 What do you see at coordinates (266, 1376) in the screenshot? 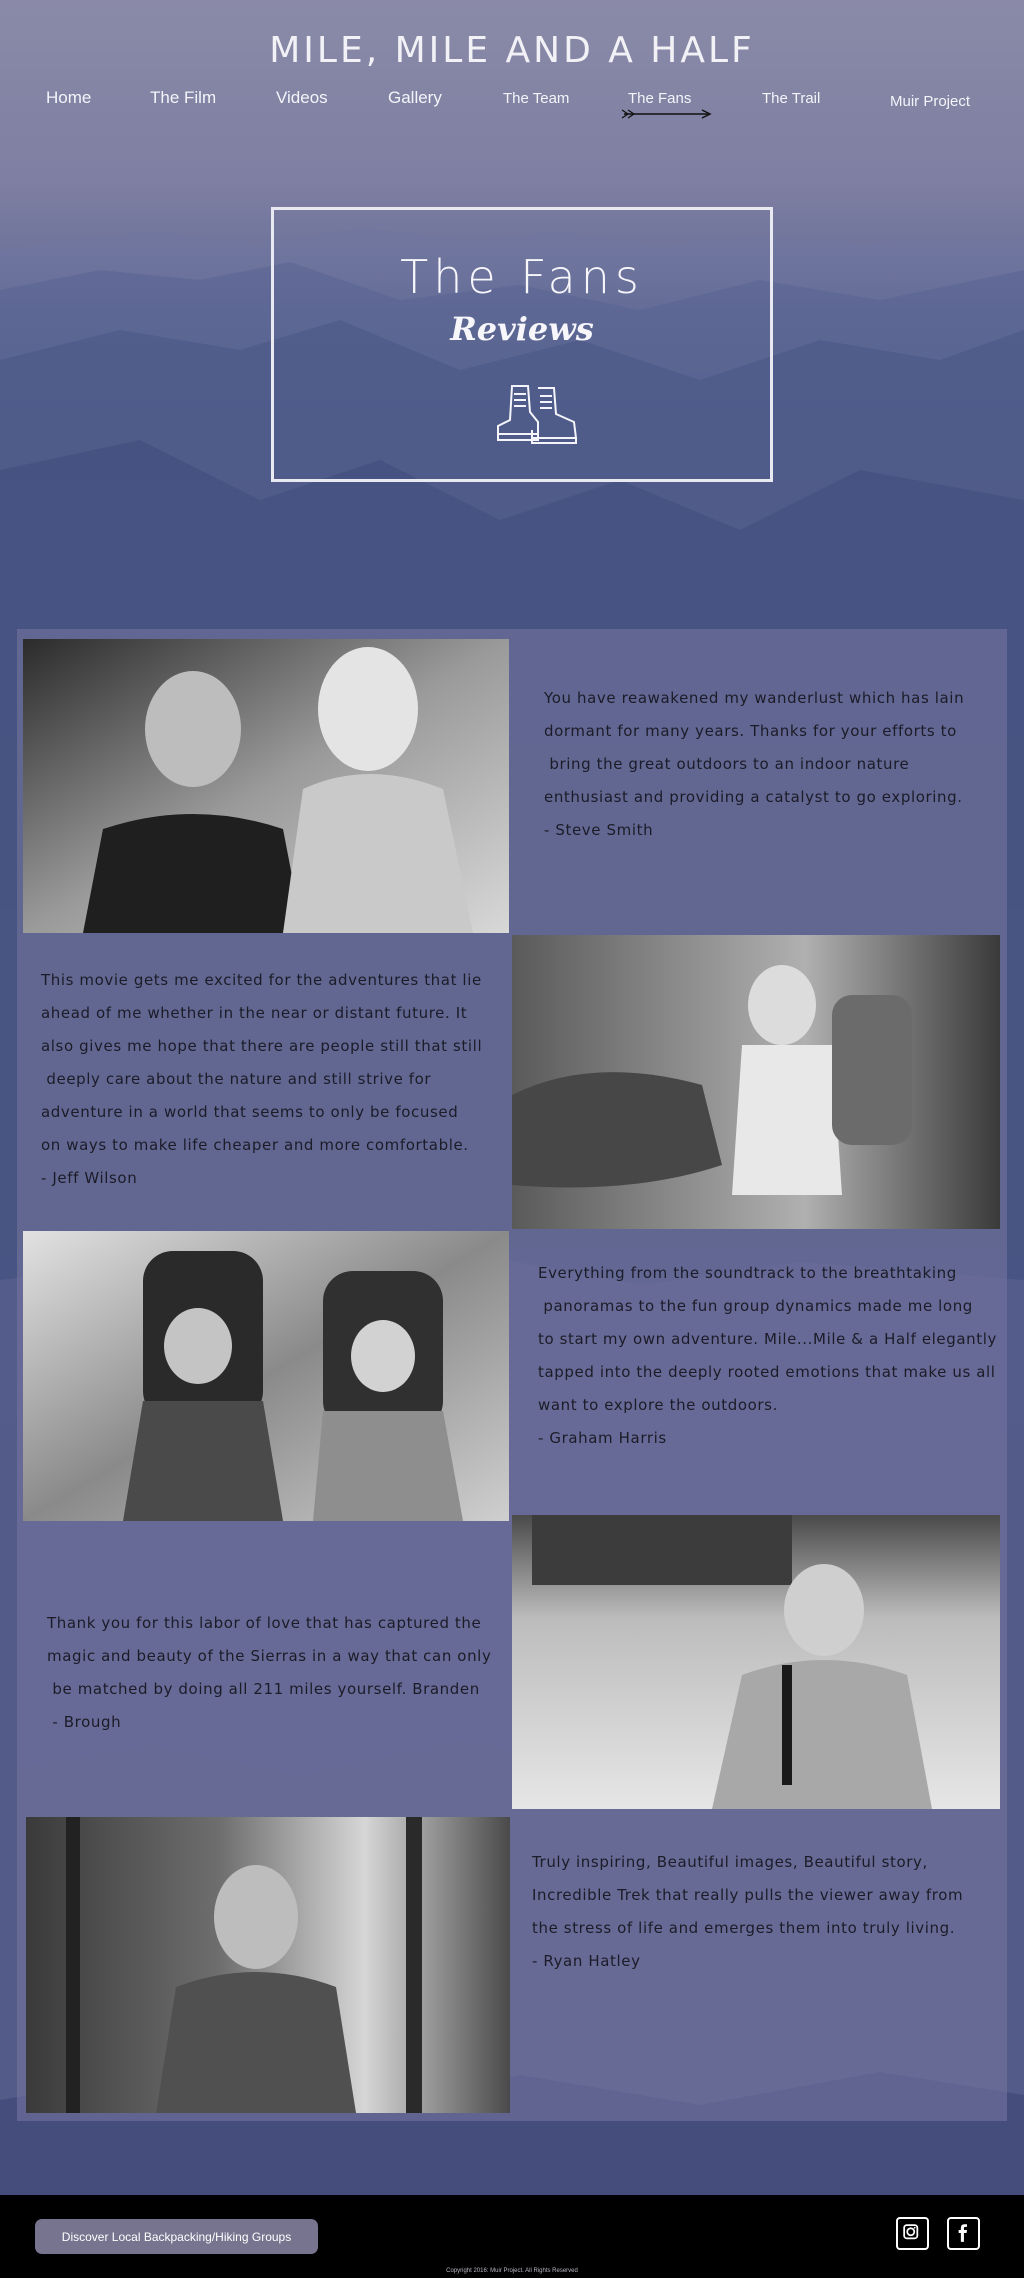
I see `review-photo-graham-harris` at bounding box center [266, 1376].